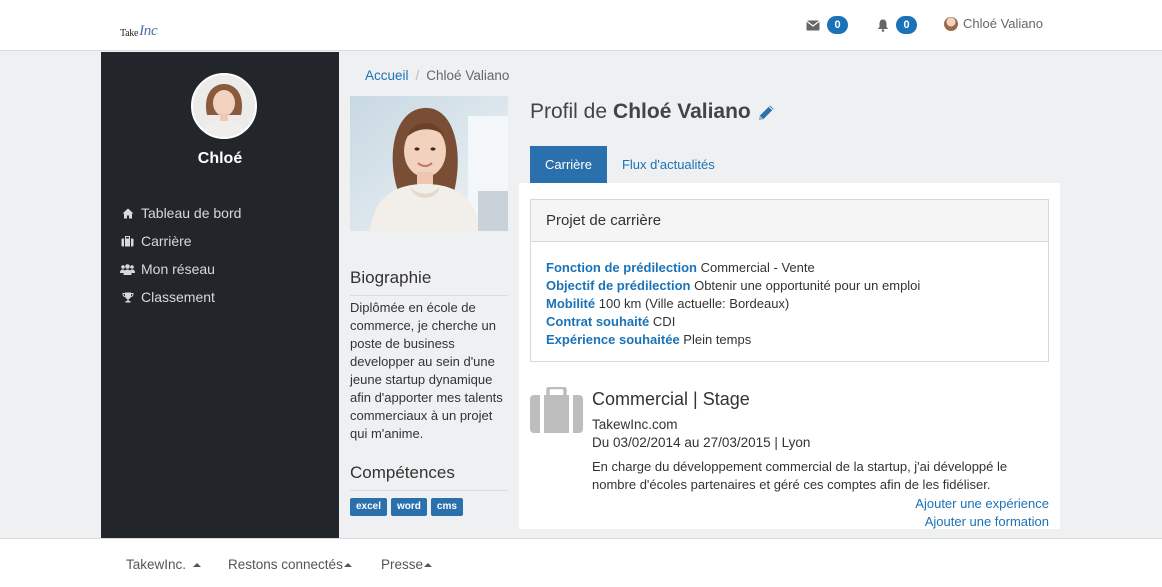 The width and height of the screenshot is (1162, 587). Describe the element at coordinates (429, 477) in the screenshot. I see `skills-heading: Compétences` at that location.